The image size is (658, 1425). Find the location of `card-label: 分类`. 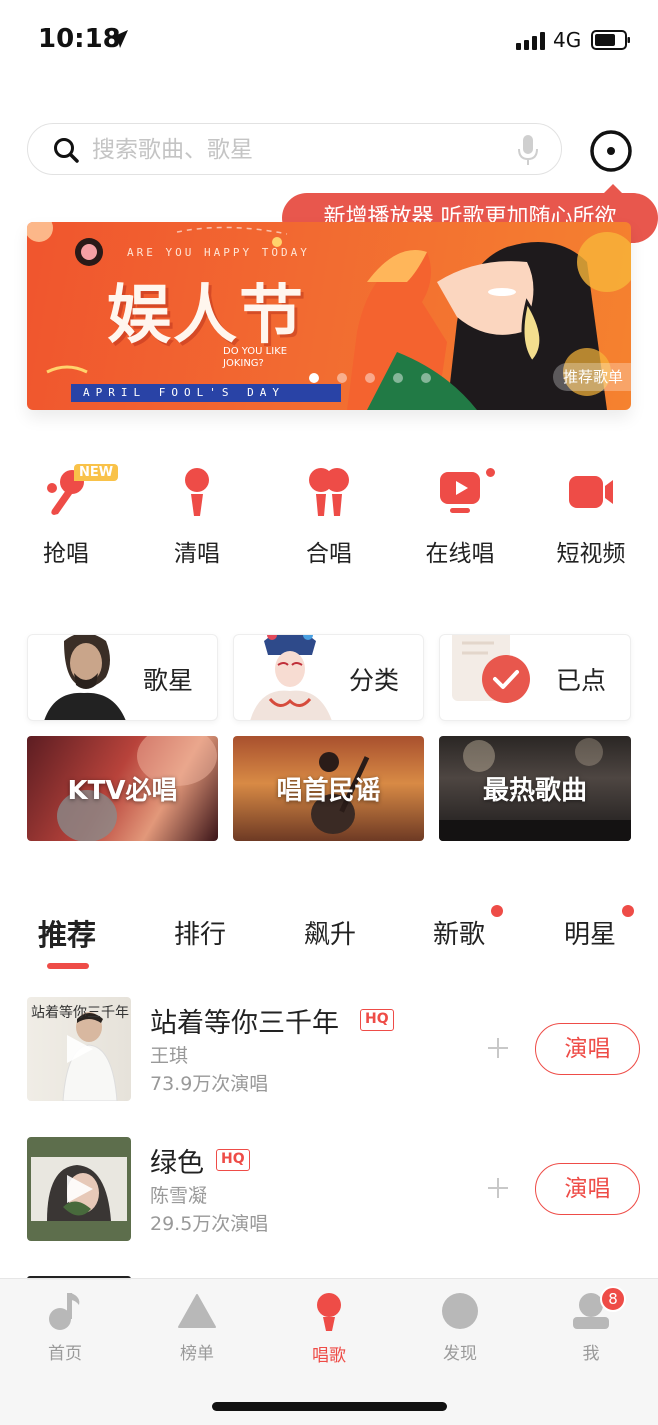

card-label: 分类 is located at coordinates (373, 680).